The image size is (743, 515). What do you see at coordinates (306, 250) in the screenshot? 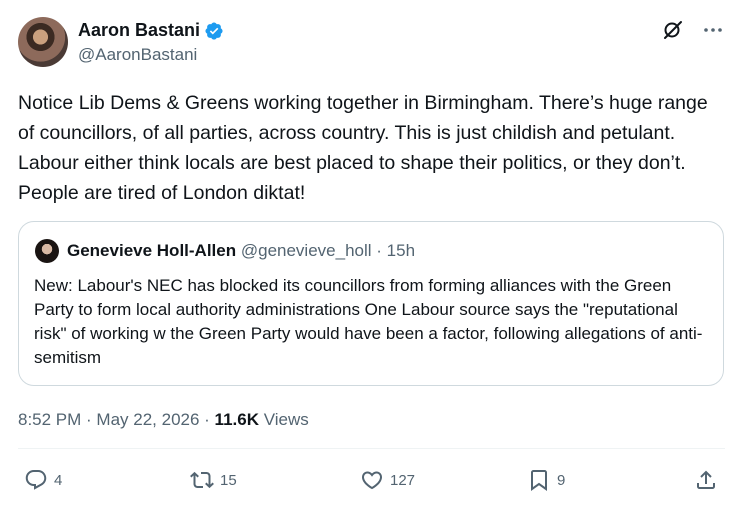
I see `quoted-author-handle: @genevieve_holl` at bounding box center [306, 250].